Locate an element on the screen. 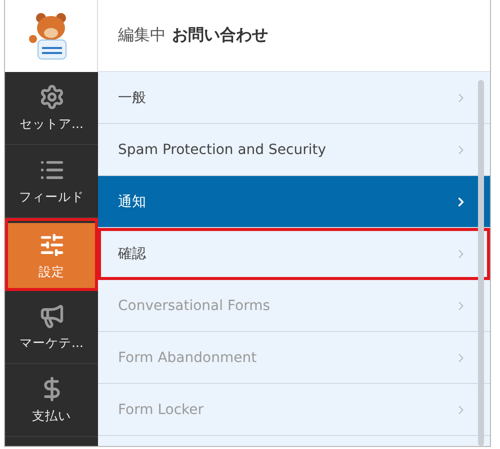 This screenshot has height=449, width=500. scrollbar is located at coordinates (481, 263).